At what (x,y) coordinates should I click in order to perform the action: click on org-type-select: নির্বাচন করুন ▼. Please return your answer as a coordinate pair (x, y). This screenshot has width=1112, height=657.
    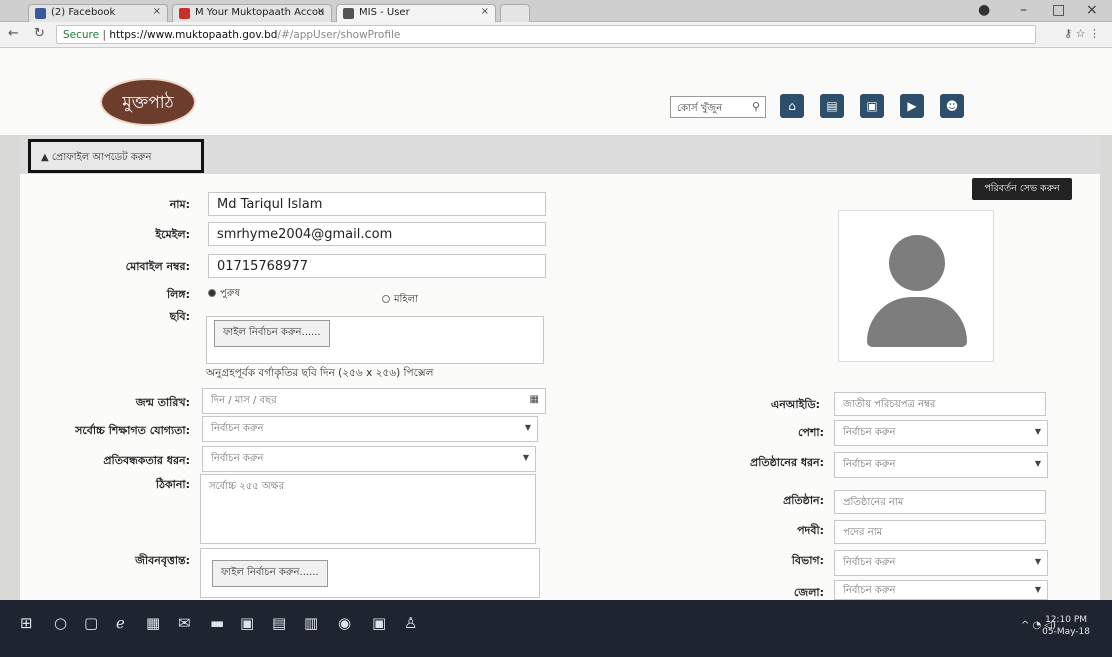
    Looking at the image, I should click on (941, 465).